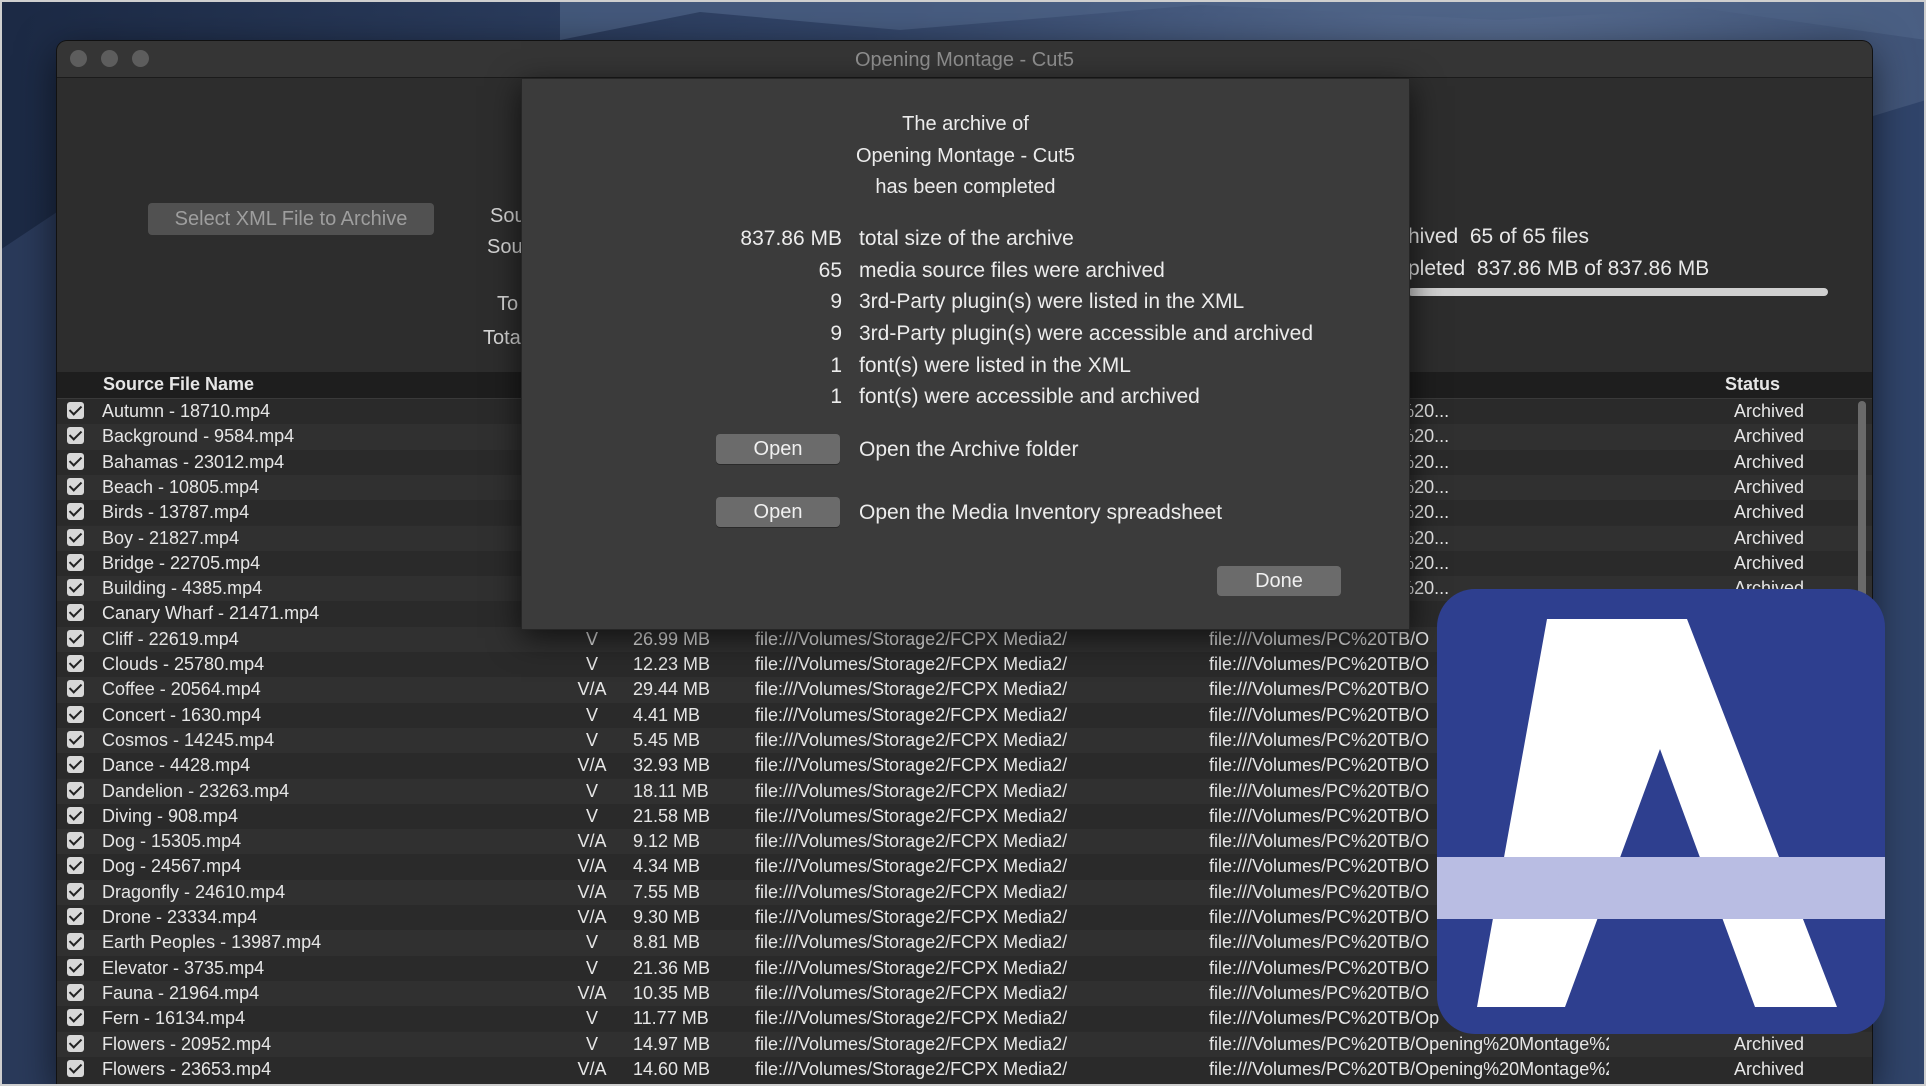  Describe the element at coordinates (172, 866) in the screenshot. I see `file-name-cell: Dog - 24567.mp4` at that location.